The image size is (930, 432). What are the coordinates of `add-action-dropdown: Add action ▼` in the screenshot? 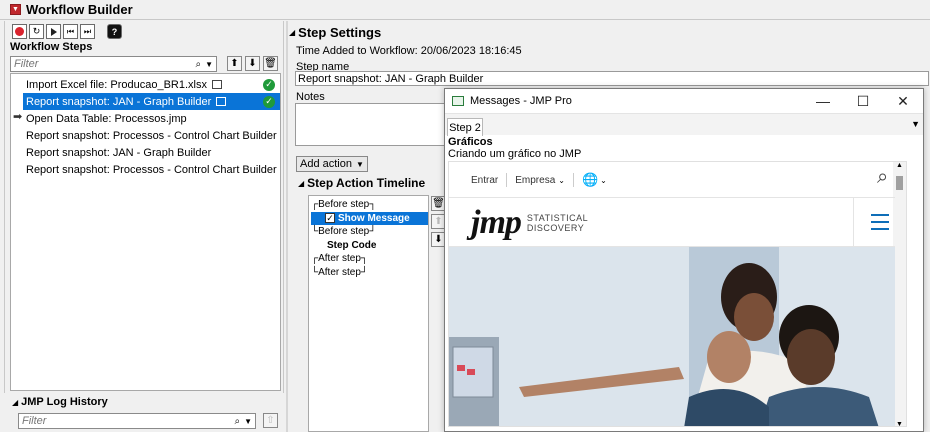 It's located at (332, 164).